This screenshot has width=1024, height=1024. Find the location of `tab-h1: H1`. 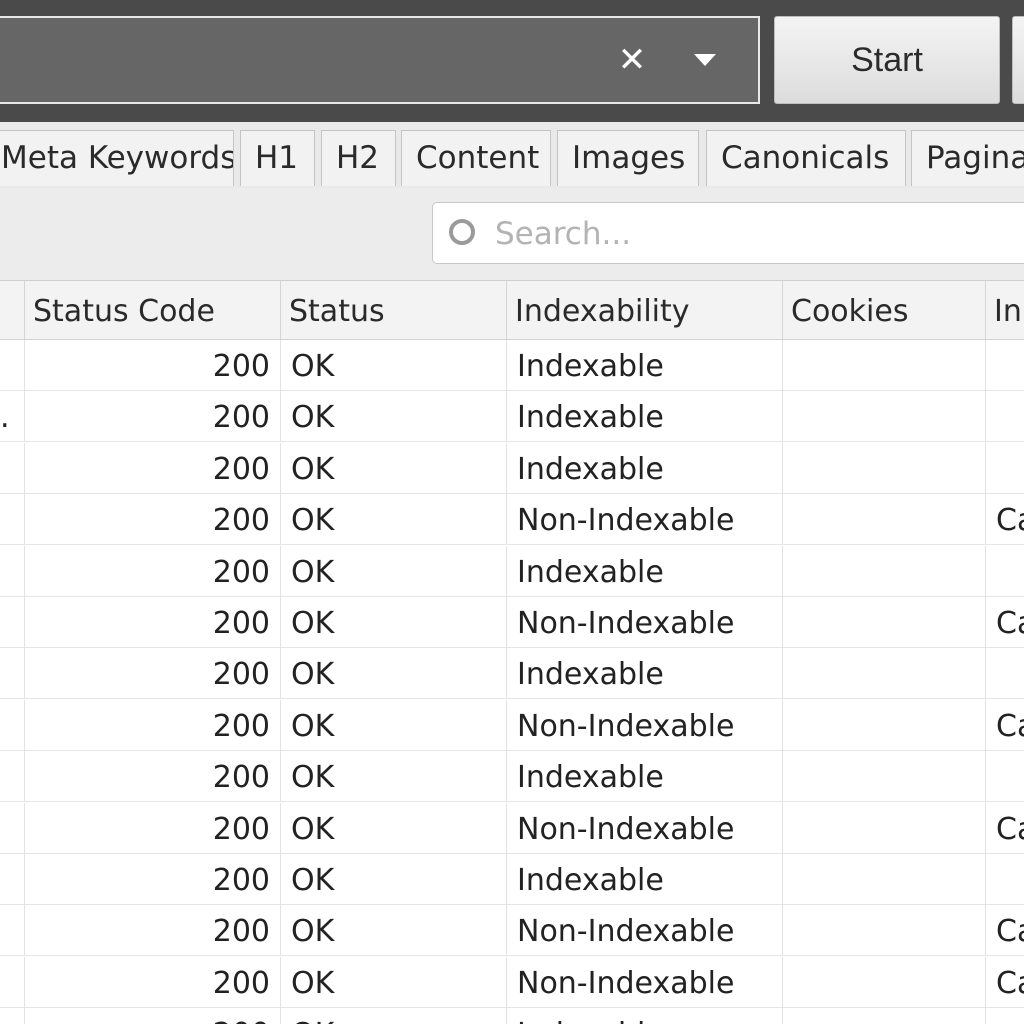

tab-h1: H1 is located at coordinates (277, 158).